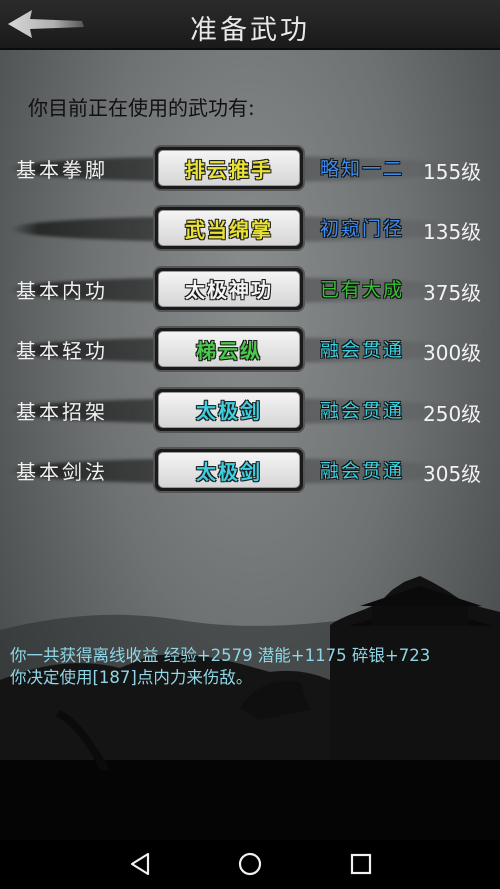  I want to click on skill-name: 武当绵掌, so click(229, 228).